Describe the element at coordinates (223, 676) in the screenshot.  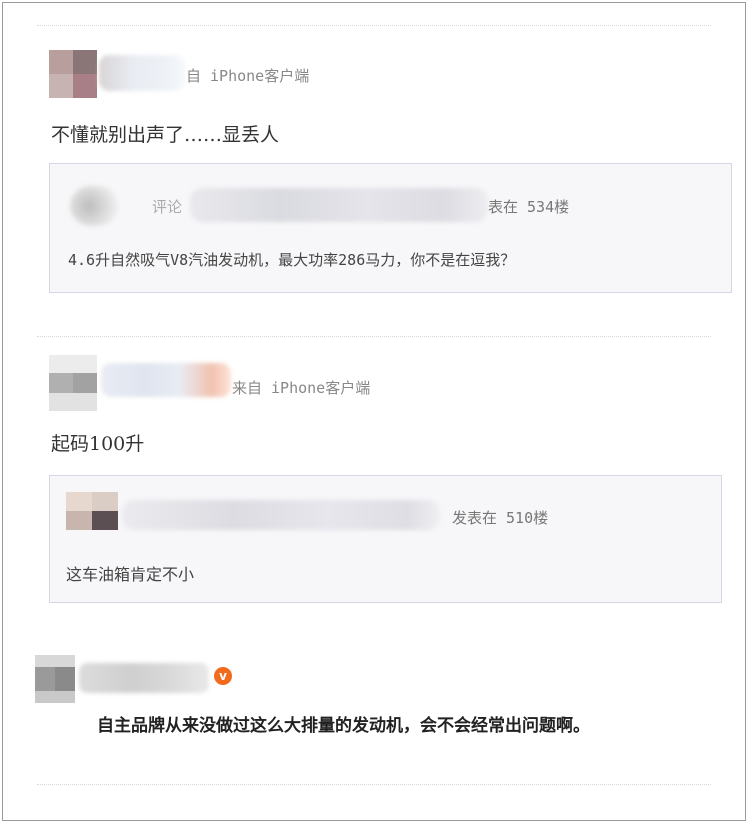
I see `verified-badge-icon: v` at that location.